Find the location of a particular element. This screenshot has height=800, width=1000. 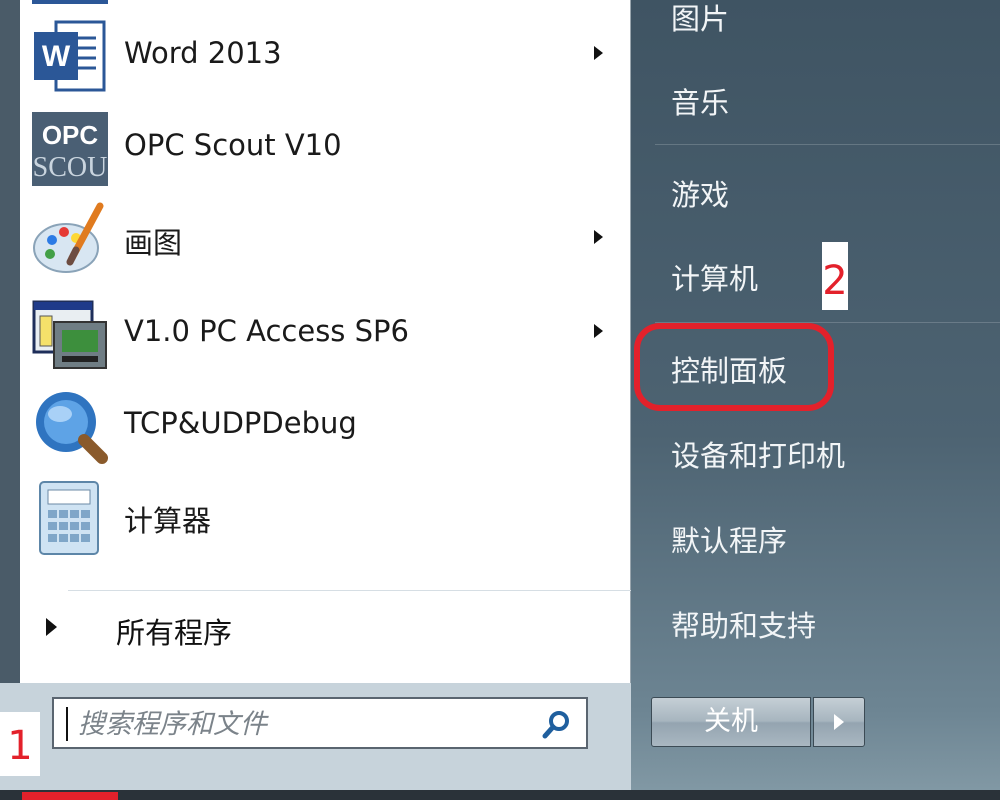

right-item-pictures: 图片 is located at coordinates (700, 19).